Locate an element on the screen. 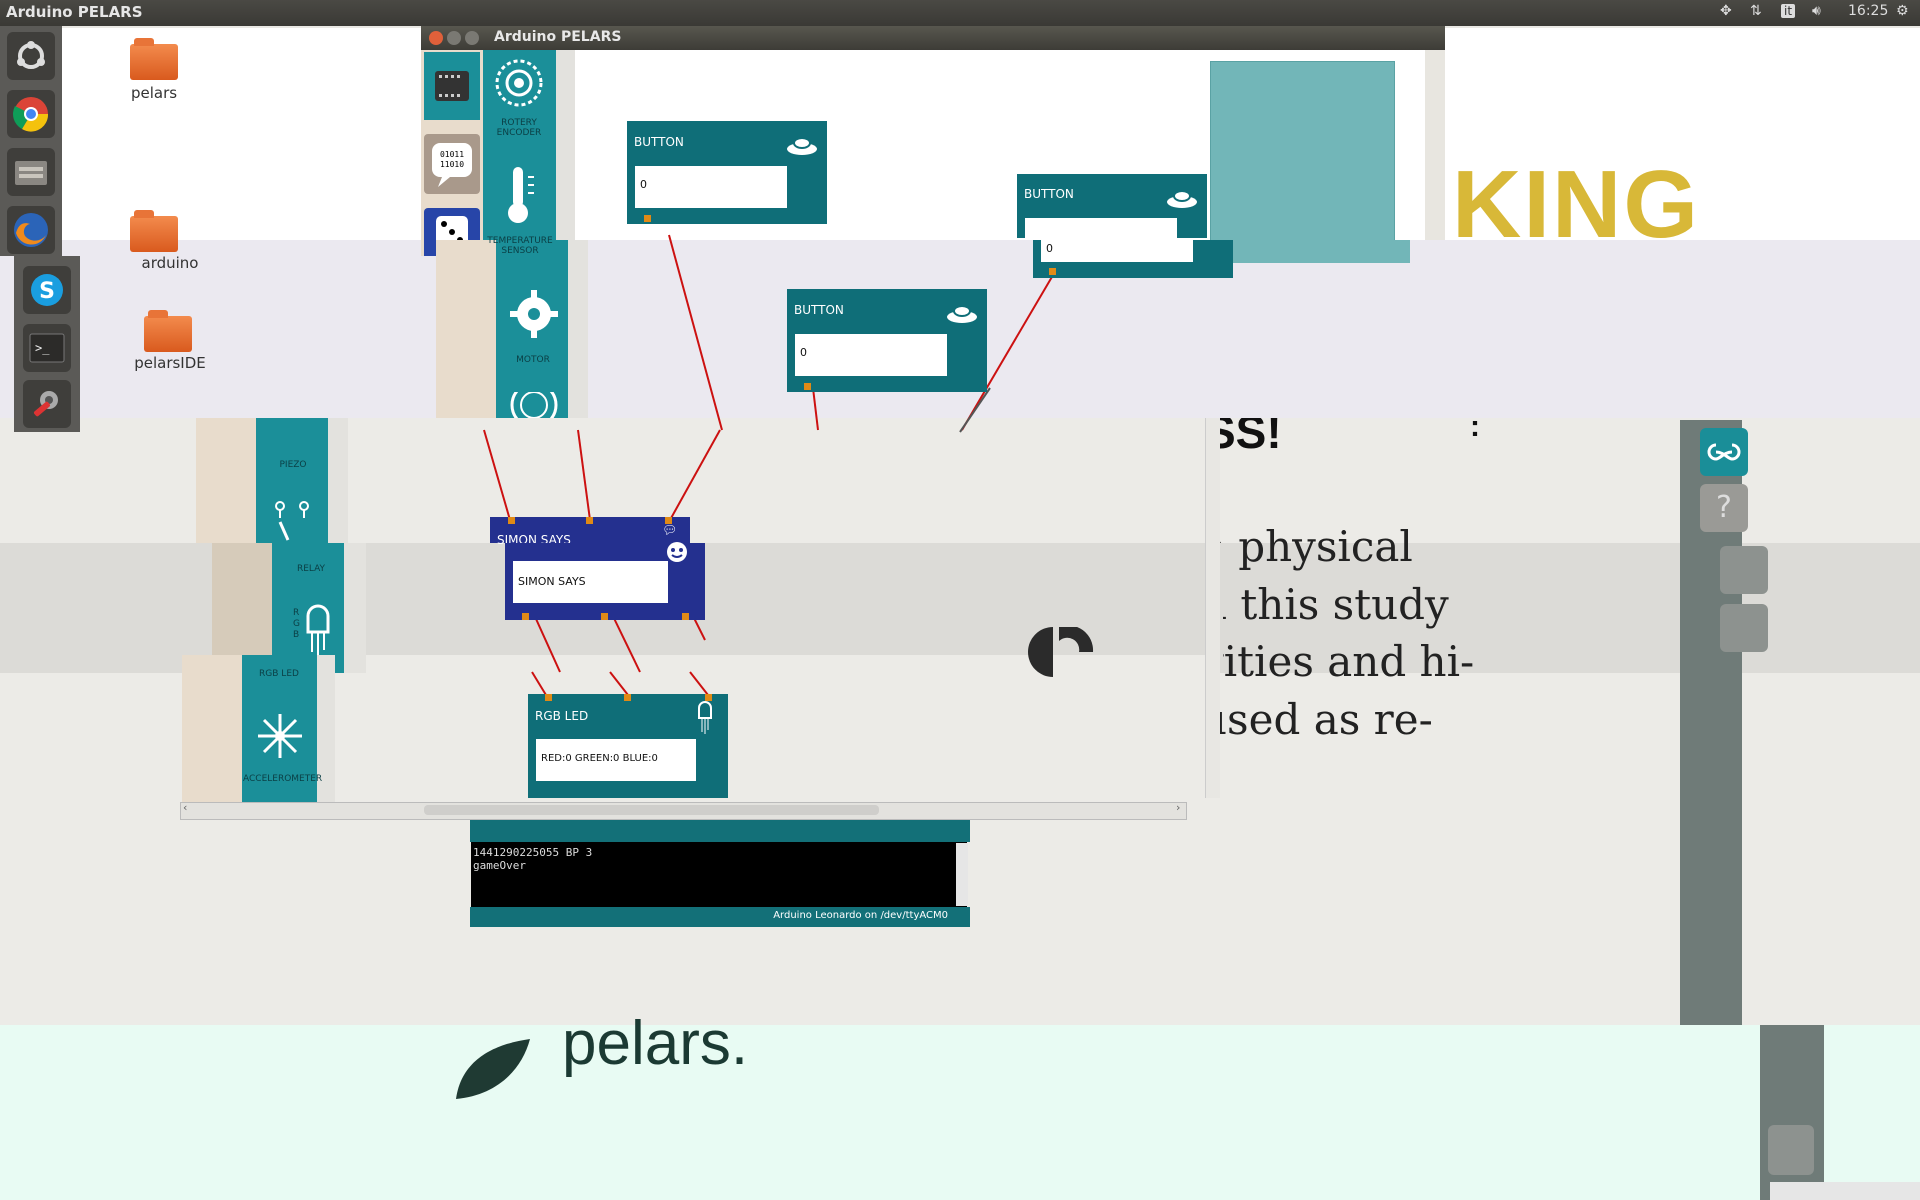 Image resolution: width=1920 pixels, height=1200 pixels. smiley-icon is located at coordinates (677, 554).